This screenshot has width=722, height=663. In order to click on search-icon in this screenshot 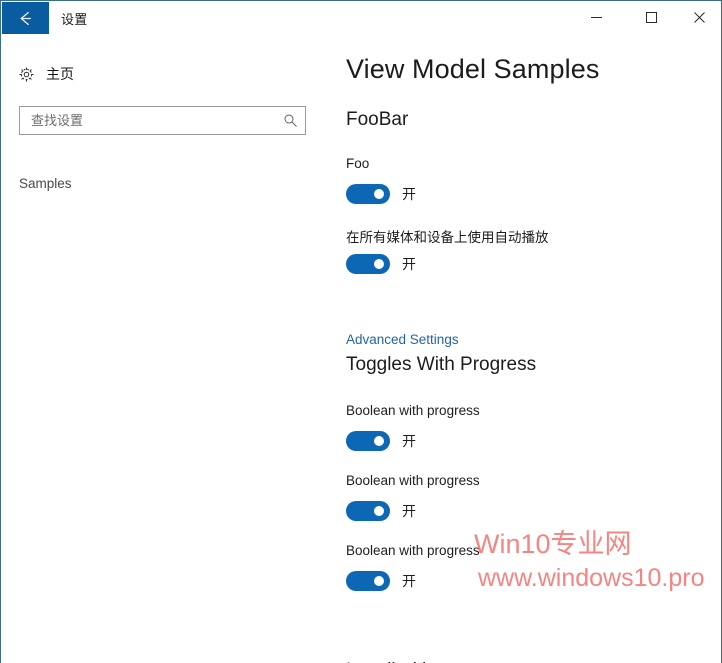, I will do `click(290, 120)`.